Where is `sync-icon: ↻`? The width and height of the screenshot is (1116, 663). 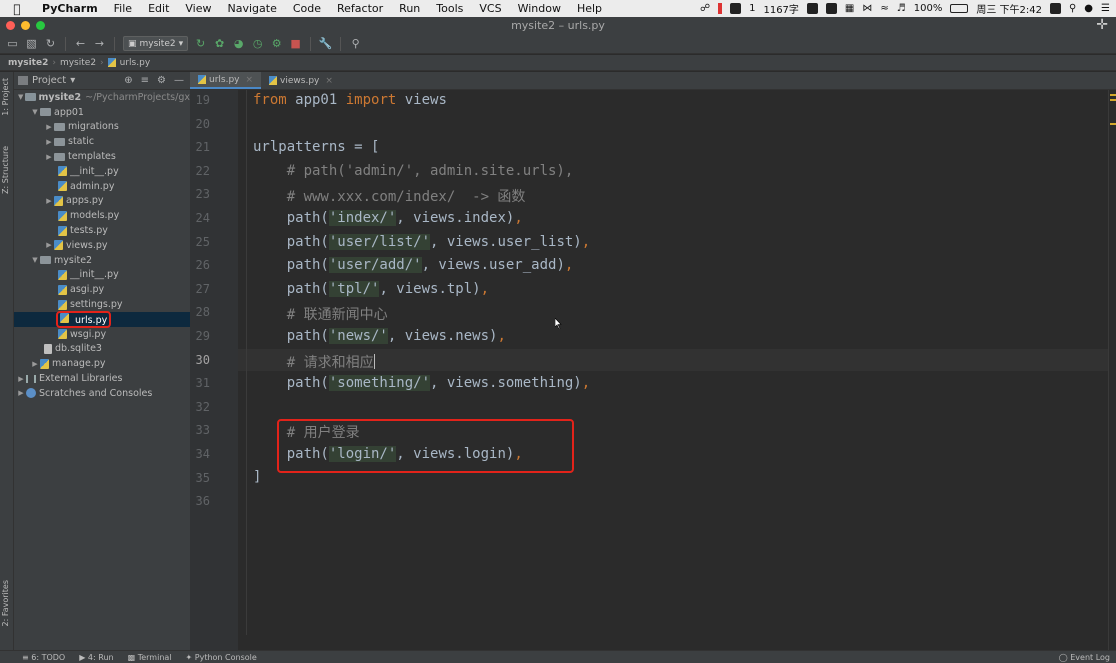 sync-icon: ↻ is located at coordinates (50, 43).